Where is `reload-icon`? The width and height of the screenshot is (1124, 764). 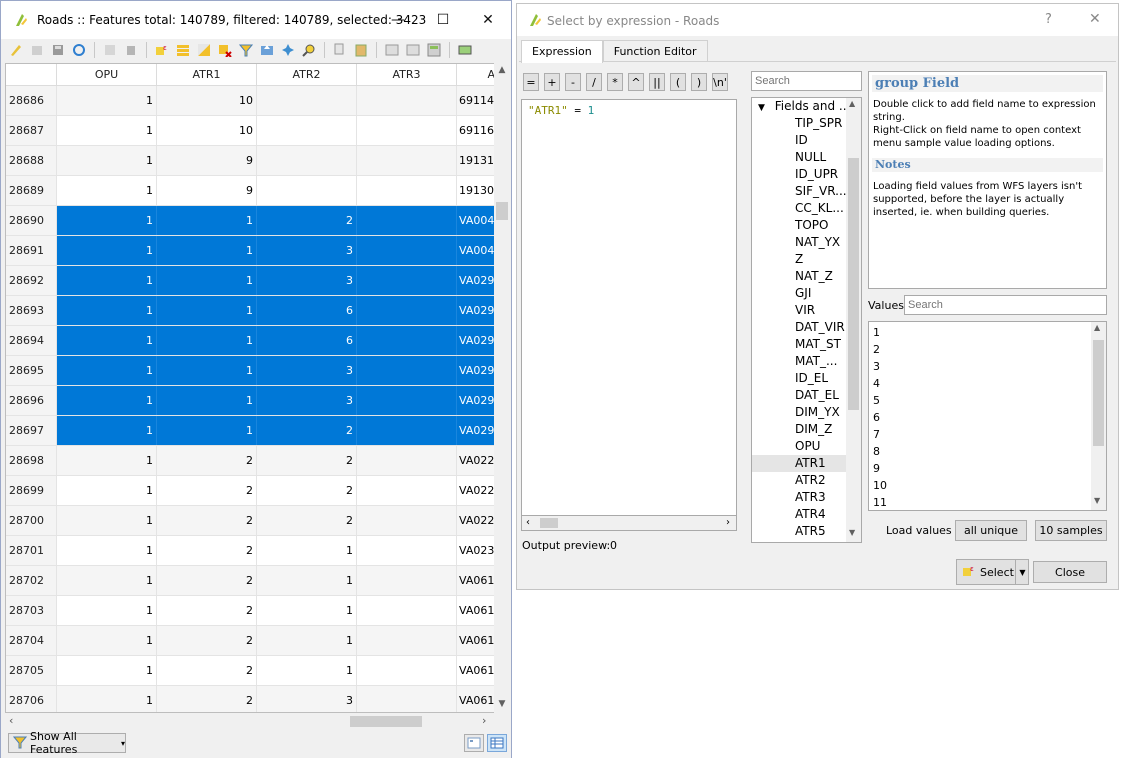 reload-icon is located at coordinates (79, 50).